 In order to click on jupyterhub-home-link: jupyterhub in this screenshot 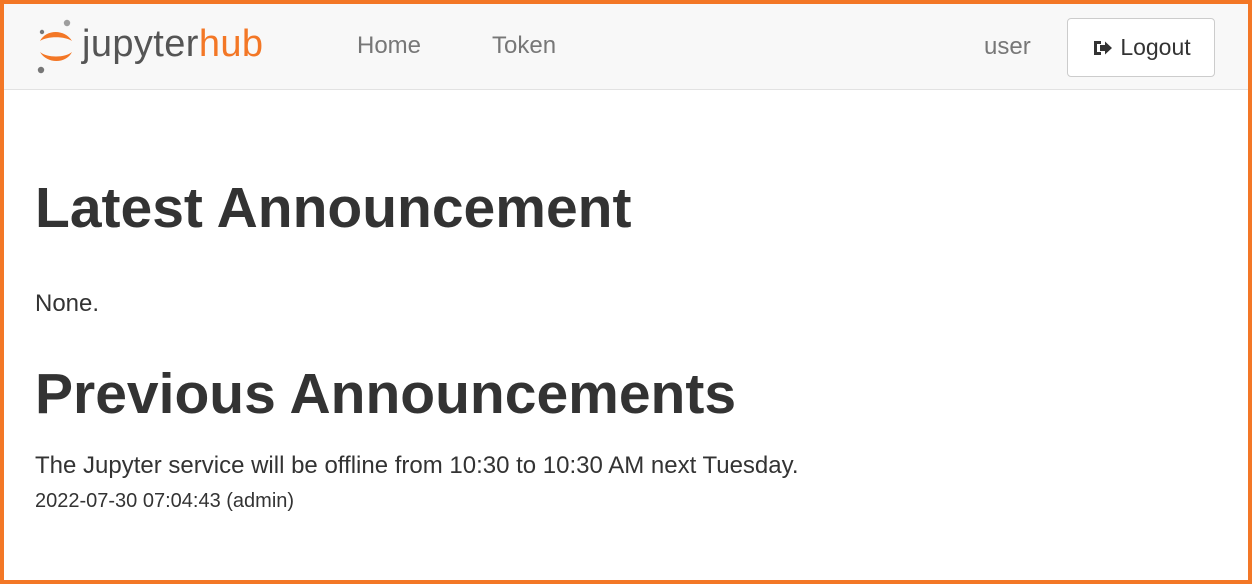, I will do `click(148, 46)`.